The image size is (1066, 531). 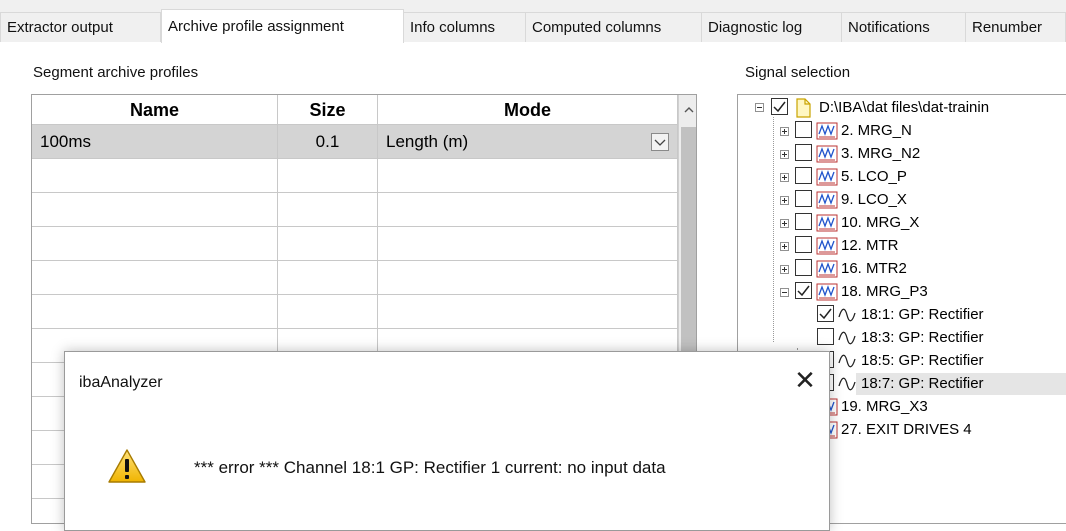 I want to click on tree-node-channel: 18:3: GP: Rectifier, so click(x=902, y=338).